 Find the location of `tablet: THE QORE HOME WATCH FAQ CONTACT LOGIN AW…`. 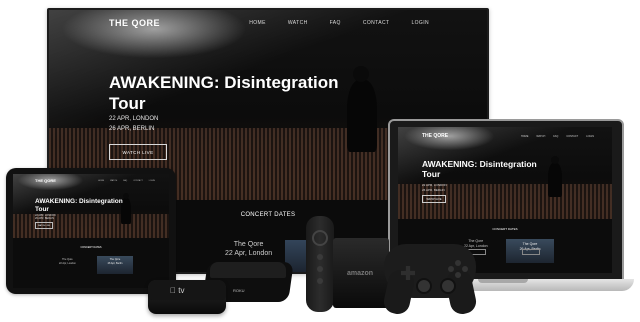

tablet: THE QORE HOME WATCH FAQ CONTACT LOGIN AW… is located at coordinates (91, 231).